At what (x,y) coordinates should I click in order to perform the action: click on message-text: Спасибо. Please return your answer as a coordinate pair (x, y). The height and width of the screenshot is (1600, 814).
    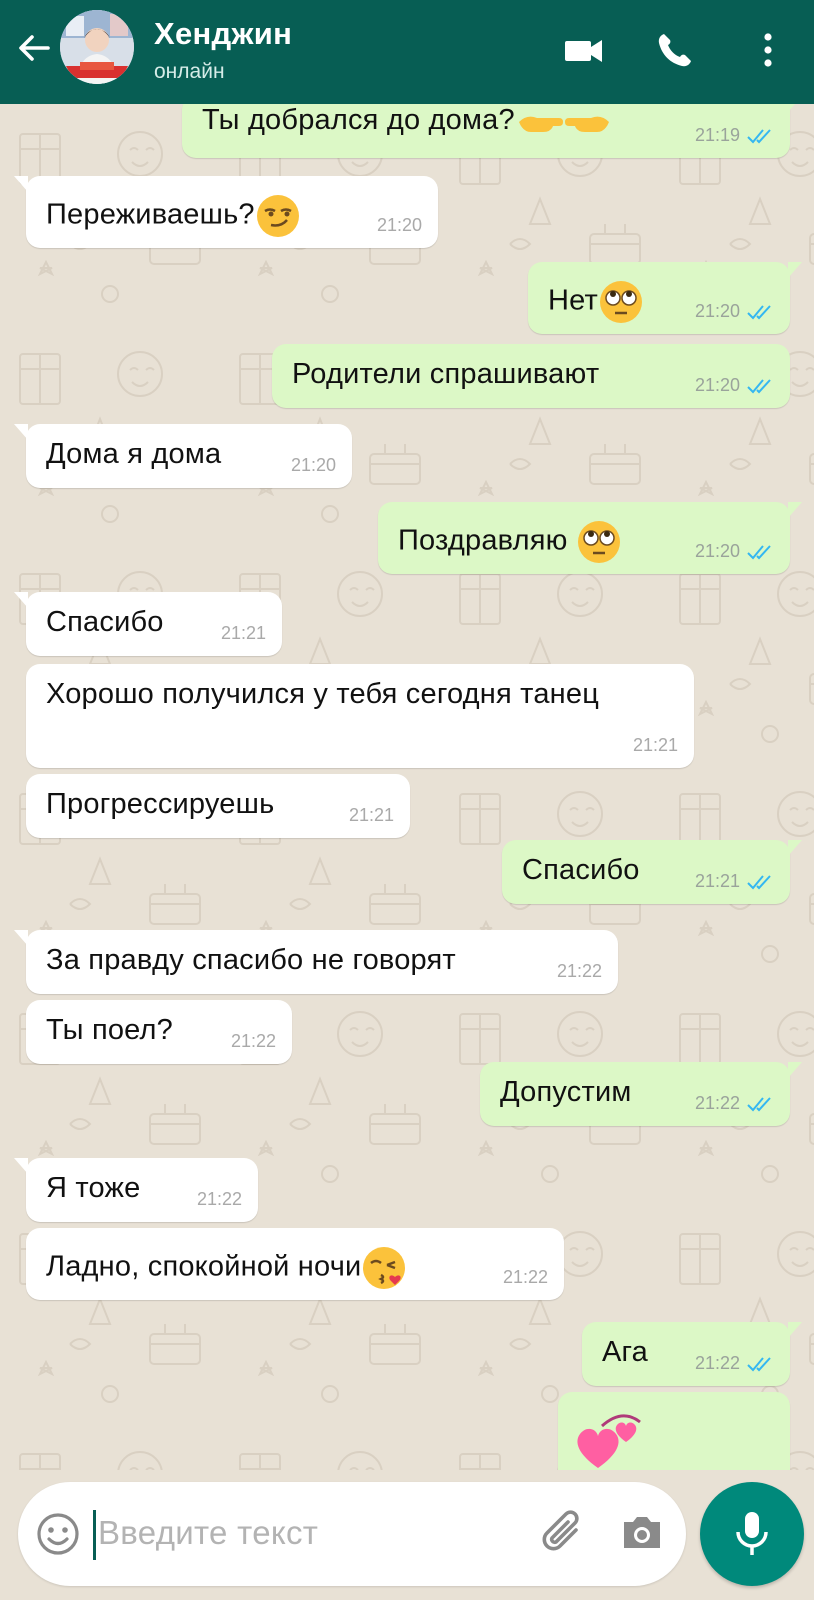
    Looking at the image, I should click on (105, 622).